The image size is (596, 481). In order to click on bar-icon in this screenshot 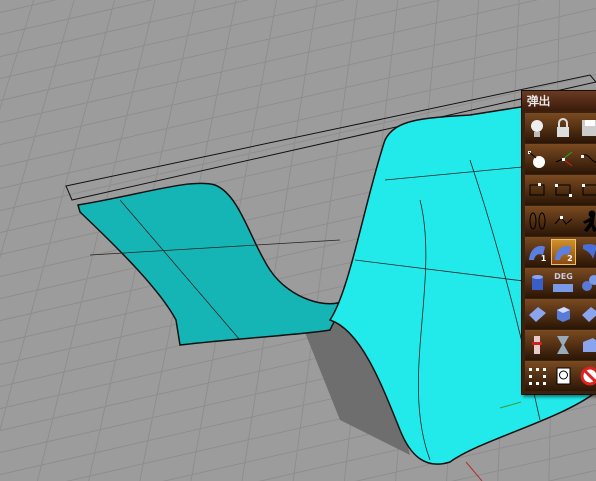, I will do `click(563, 288)`.